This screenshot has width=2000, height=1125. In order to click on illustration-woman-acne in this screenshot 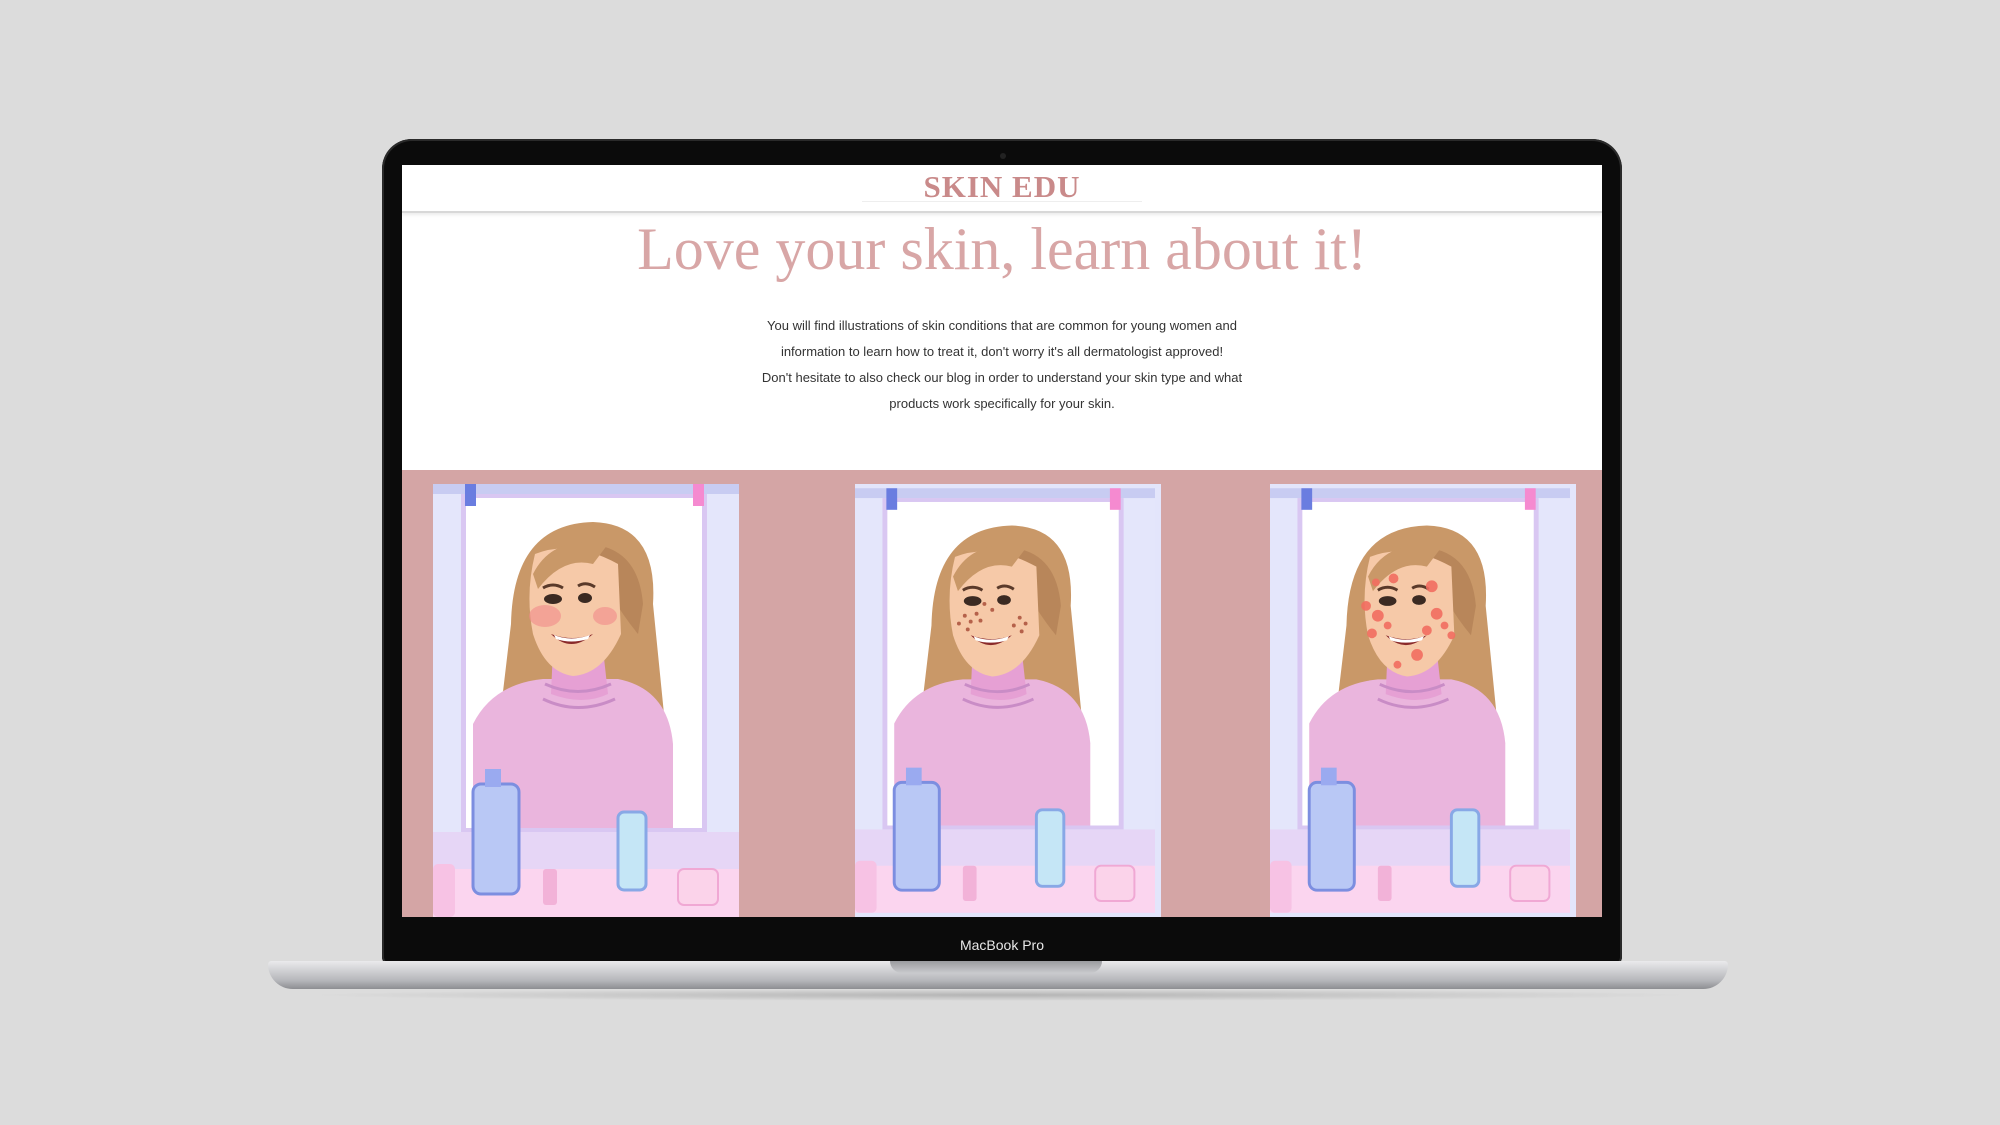, I will do `click(1420, 700)`.